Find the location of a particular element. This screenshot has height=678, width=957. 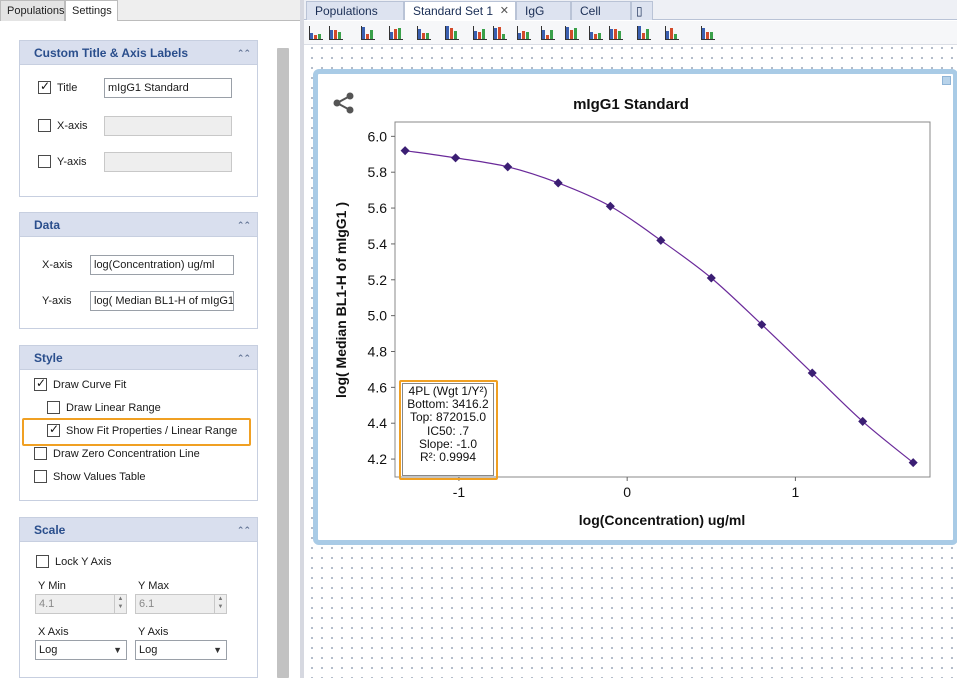

draw-curve-fit-checkbox is located at coordinates (40, 383).